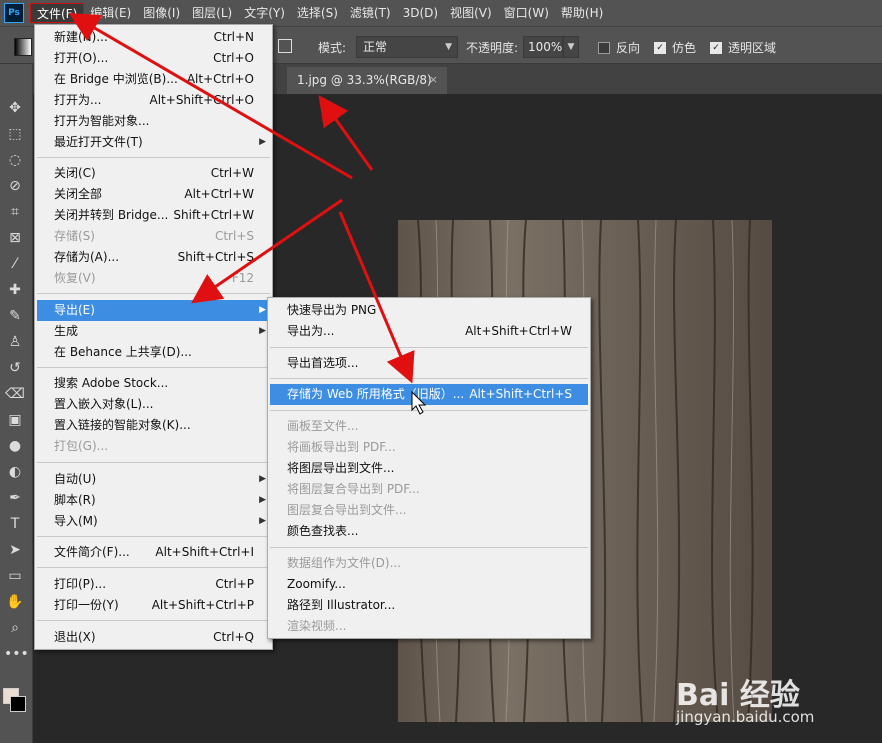  I want to click on menu-item-label: 快速导出为 PNG, so click(332, 310).